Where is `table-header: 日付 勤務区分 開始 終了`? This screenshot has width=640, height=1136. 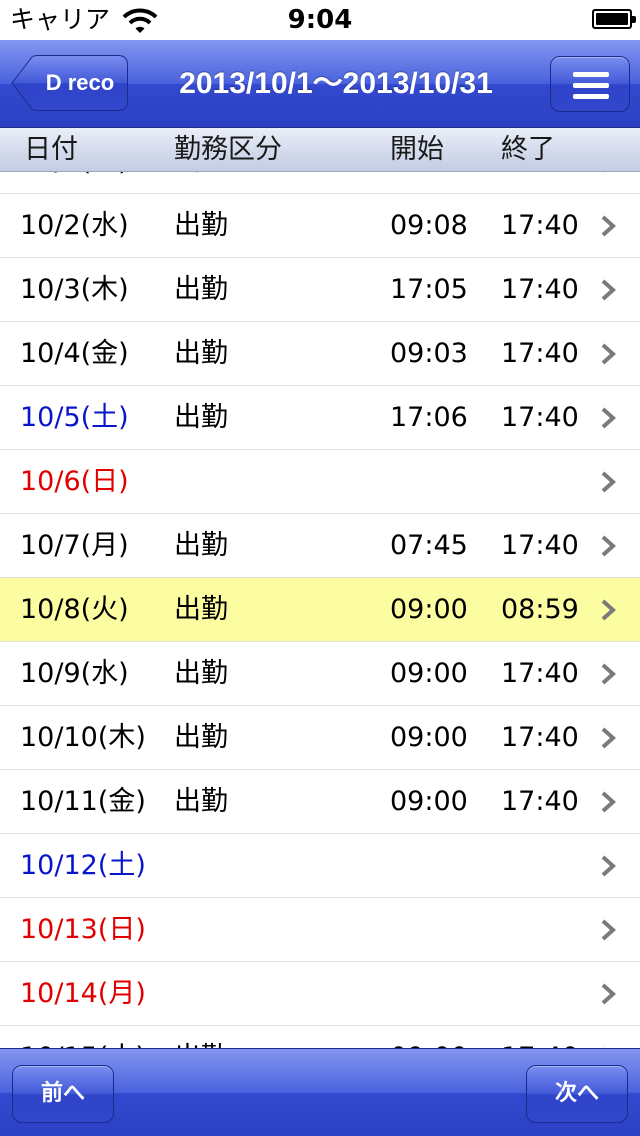
table-header: 日付 勤務区分 開始 終了 is located at coordinates (320, 150).